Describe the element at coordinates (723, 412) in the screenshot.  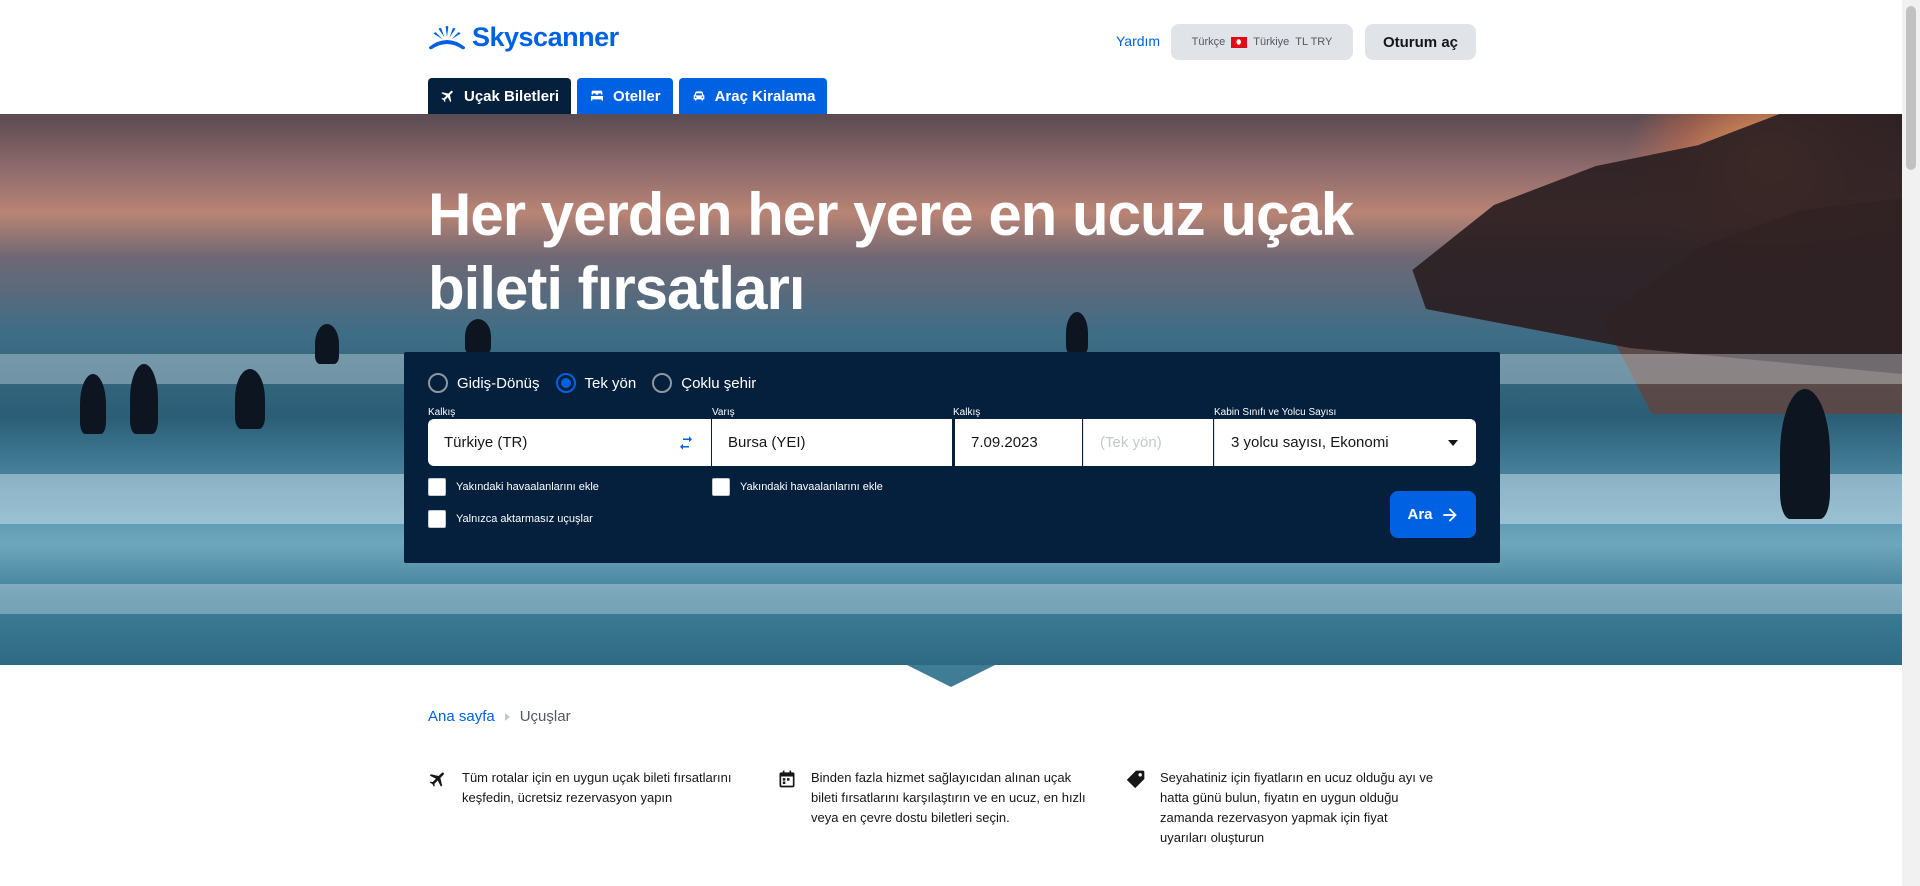
I see `to-label: Varış` at that location.